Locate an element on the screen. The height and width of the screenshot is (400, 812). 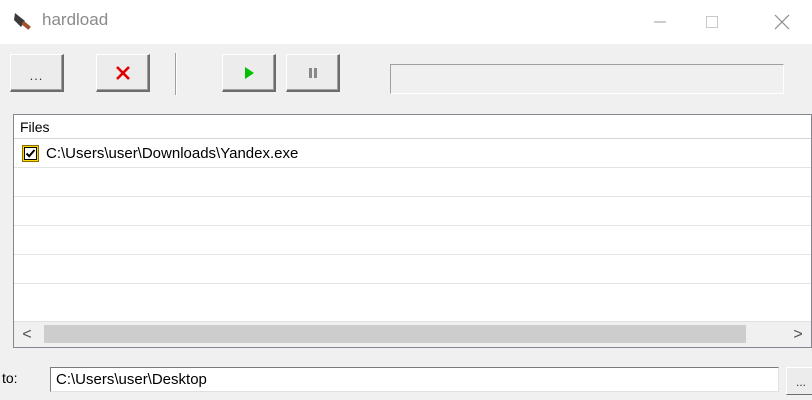
file-path: C:\Users\user\Downloads\Yandex.exe is located at coordinates (172, 153).